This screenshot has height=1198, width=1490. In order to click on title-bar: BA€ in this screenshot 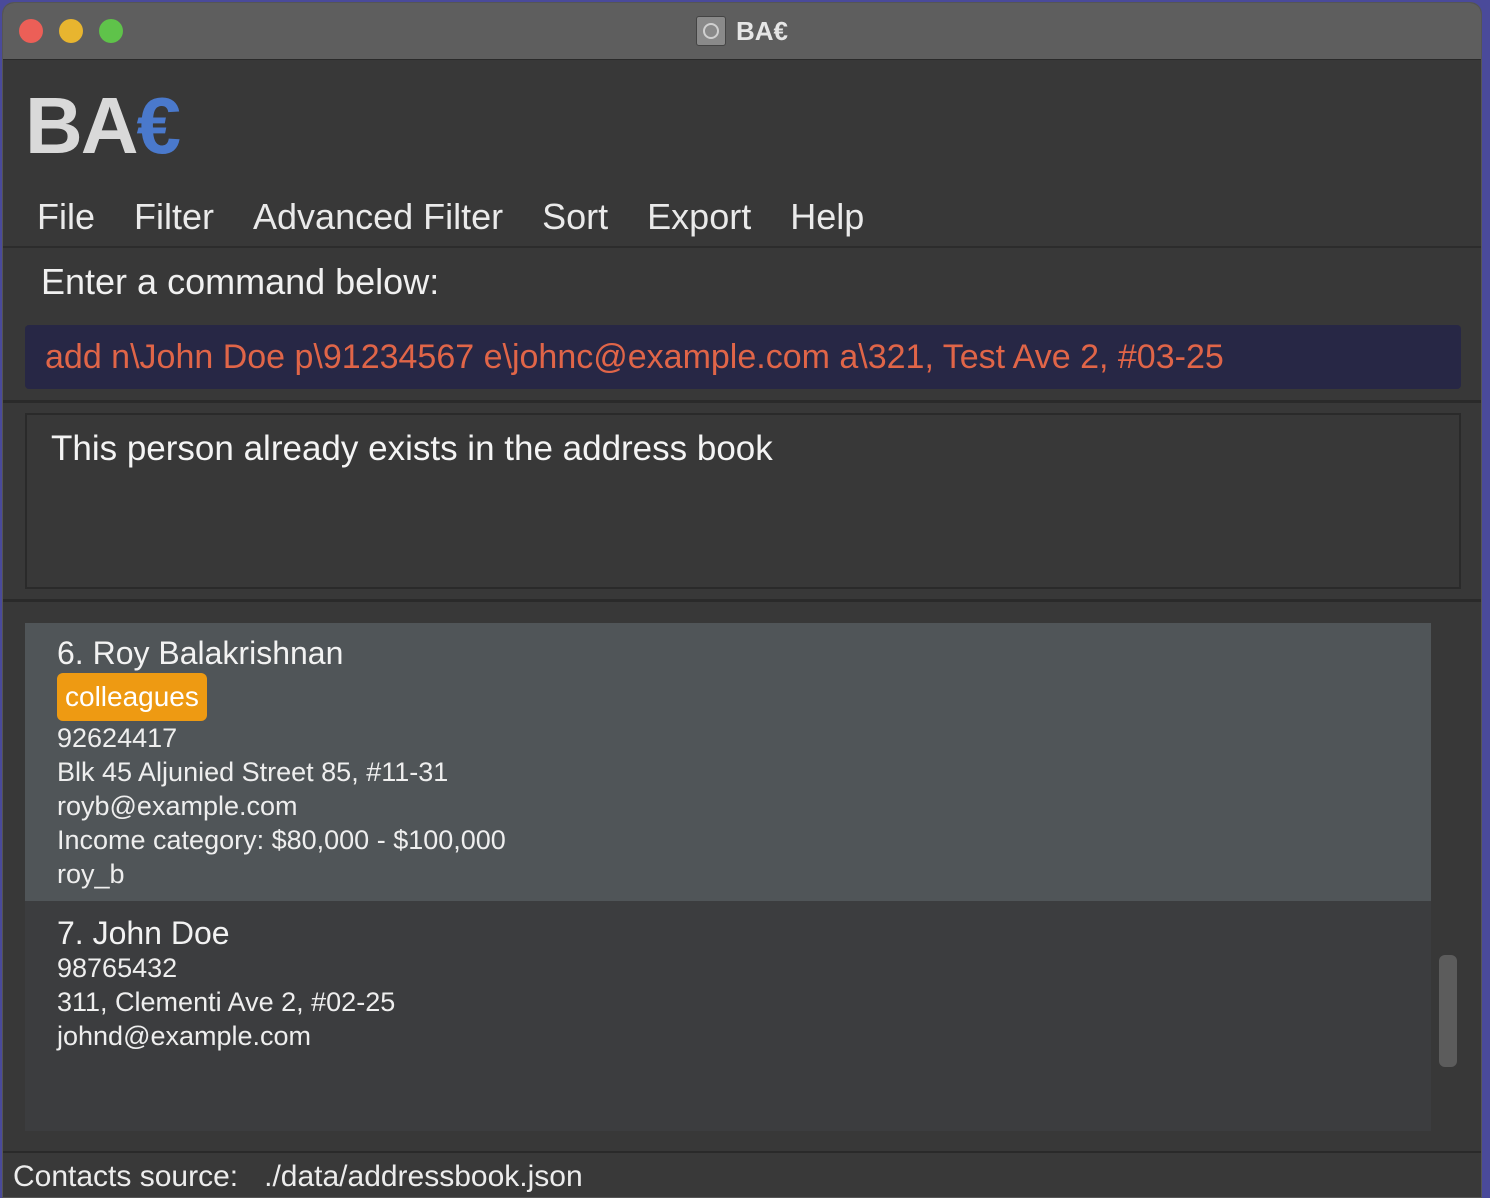, I will do `click(742, 31)`.